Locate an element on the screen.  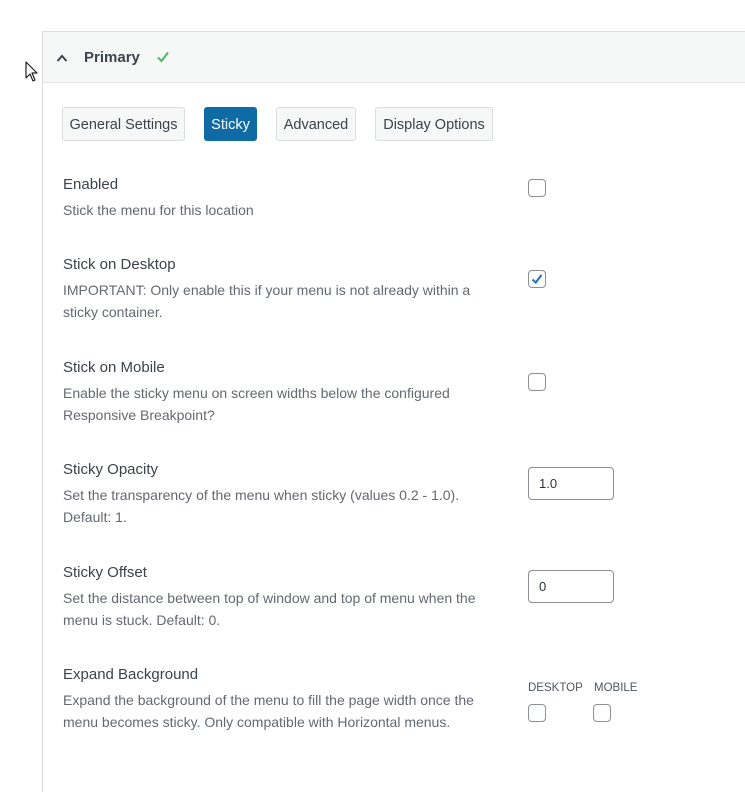
check-icon is located at coordinates (537, 279).